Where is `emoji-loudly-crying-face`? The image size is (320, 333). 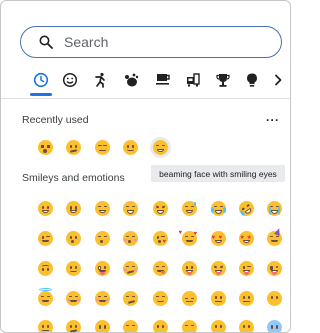 emoji-loudly-crying-face is located at coordinates (274, 208).